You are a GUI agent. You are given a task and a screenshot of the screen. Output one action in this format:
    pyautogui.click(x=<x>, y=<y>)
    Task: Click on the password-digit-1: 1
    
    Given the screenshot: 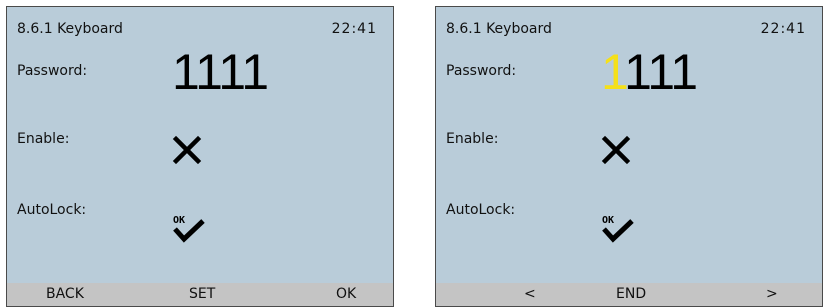 What is the action you would take?
    pyautogui.click(x=184, y=72)
    